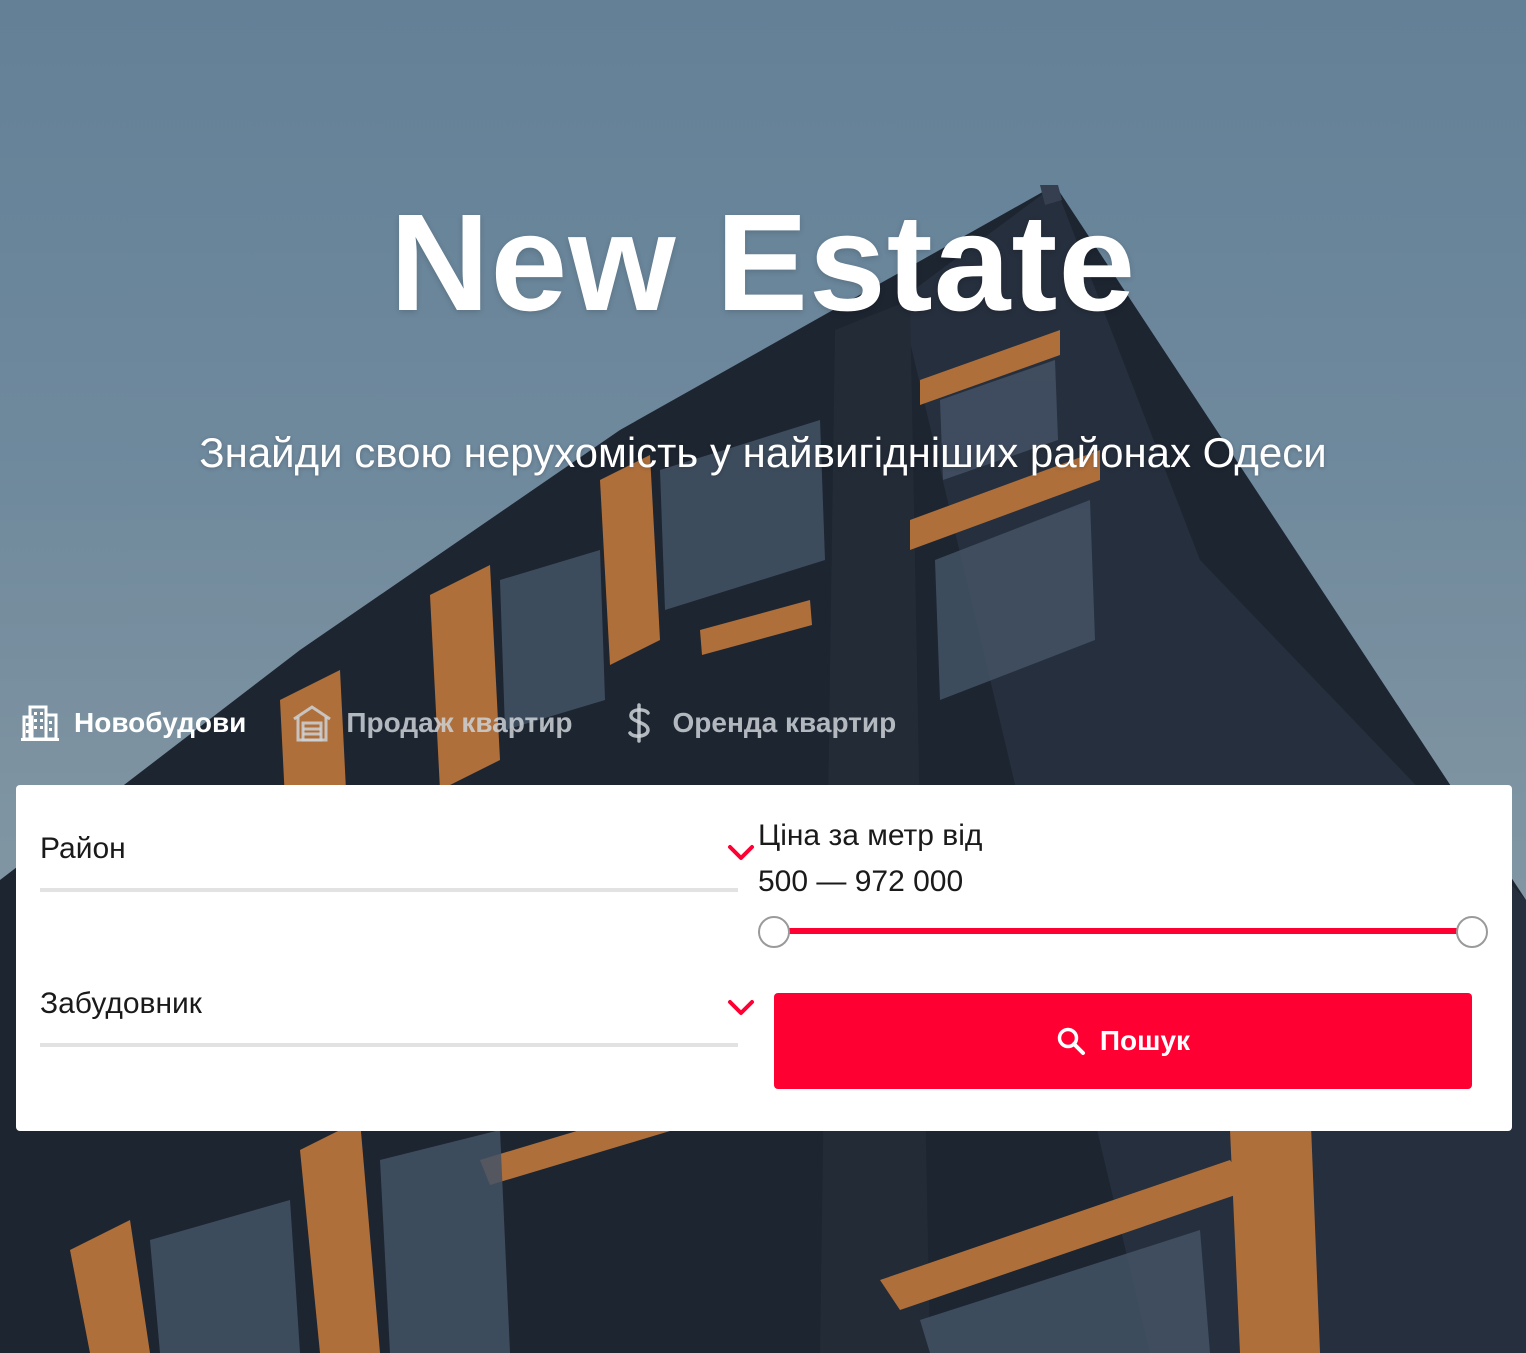  Describe the element at coordinates (639, 723) in the screenshot. I see `dollar-icon` at that location.